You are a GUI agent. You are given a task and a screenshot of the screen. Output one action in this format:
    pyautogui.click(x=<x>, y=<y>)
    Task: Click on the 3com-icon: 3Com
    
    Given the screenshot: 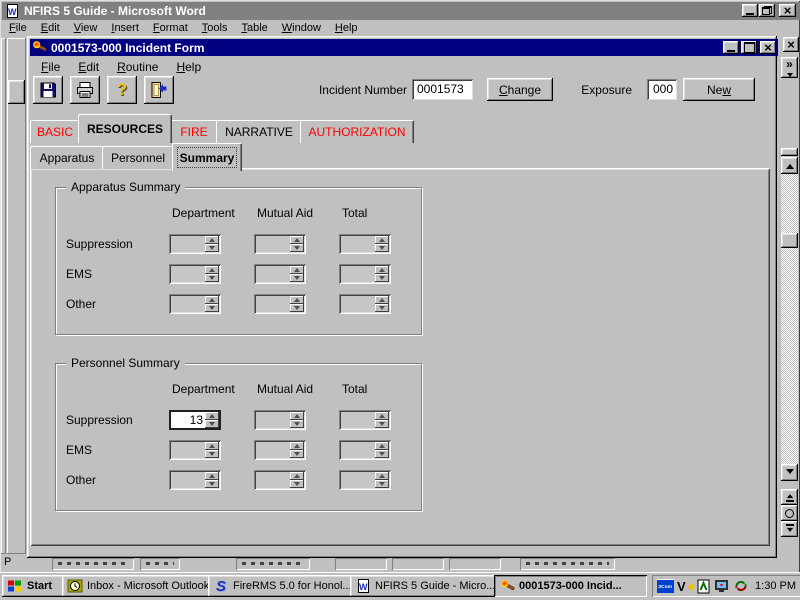 What is the action you would take?
    pyautogui.click(x=665, y=586)
    